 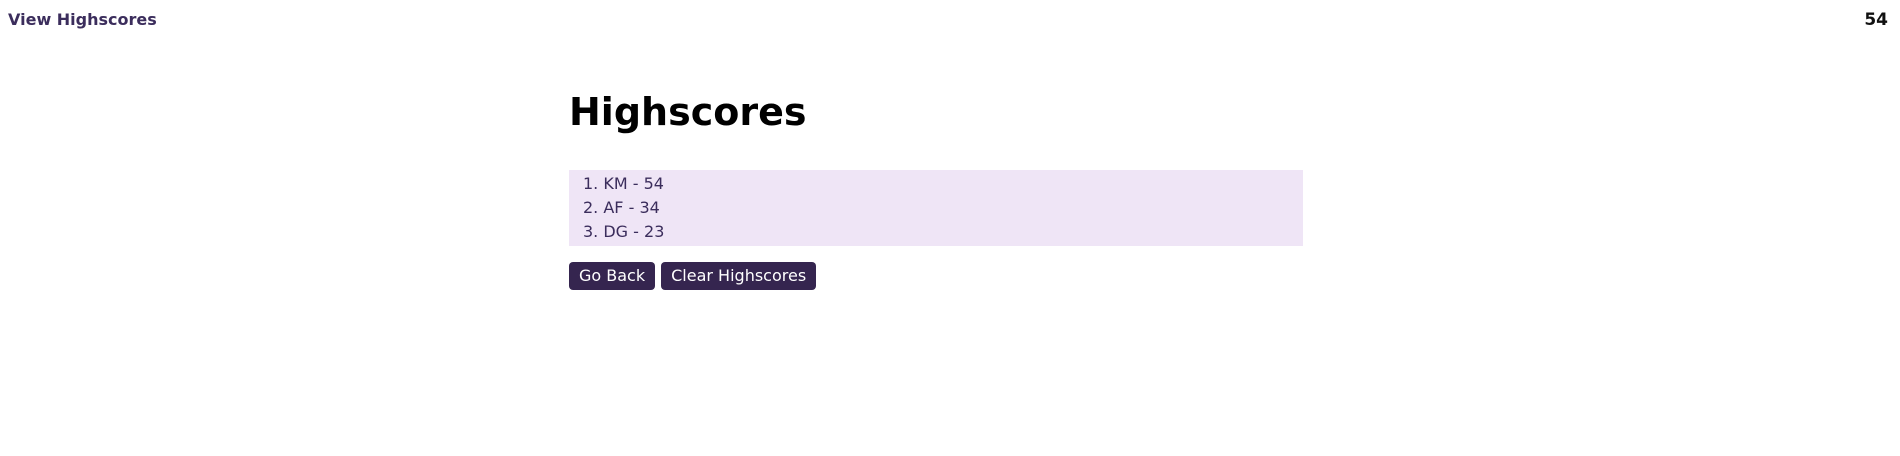 I want to click on action-buttons: Go Back Clear Highscores, so click(x=949, y=276).